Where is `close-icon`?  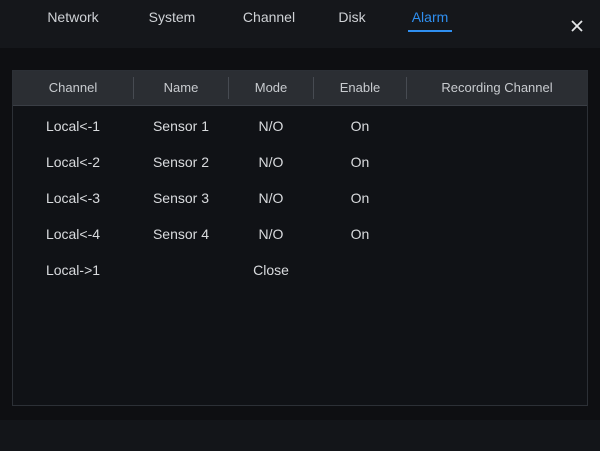 close-icon is located at coordinates (577, 26).